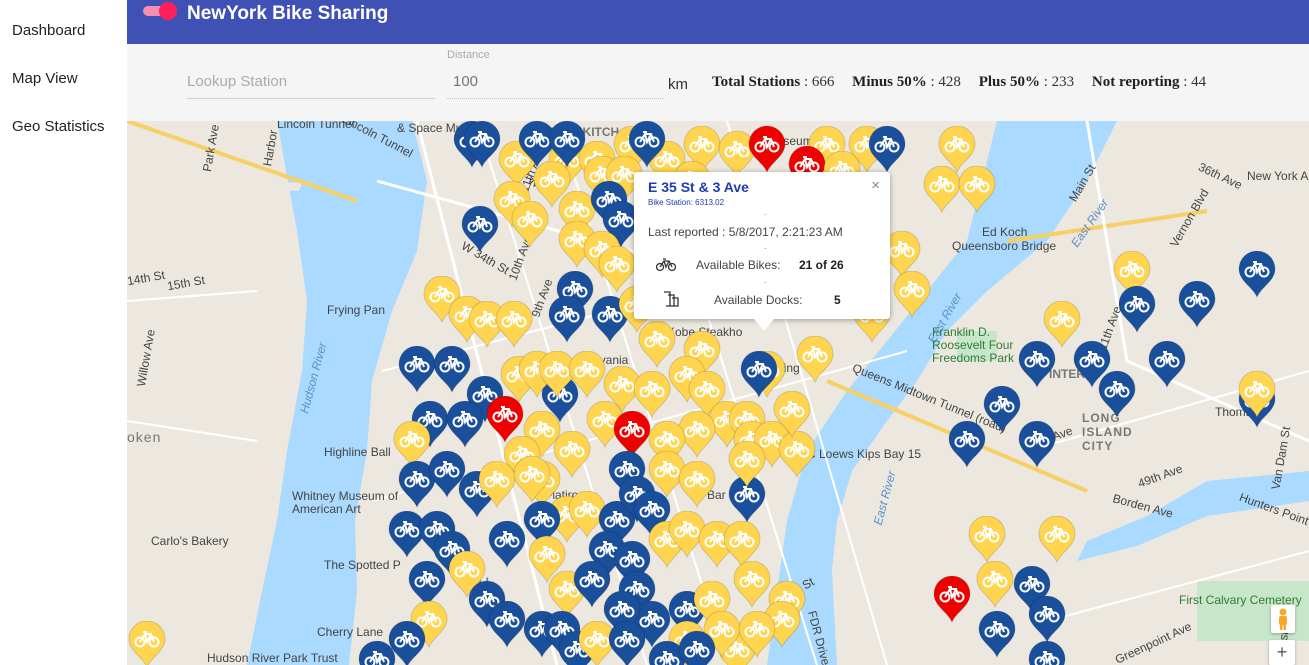 Image resolution: width=1309 pixels, height=665 pixels. Describe the element at coordinates (738, 265) in the screenshot. I see `available-bikes-label: Available Bikes:` at that location.